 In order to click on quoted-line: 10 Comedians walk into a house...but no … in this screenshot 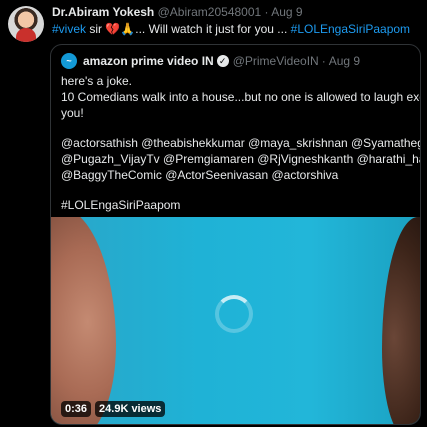, I will do `click(241, 97)`.